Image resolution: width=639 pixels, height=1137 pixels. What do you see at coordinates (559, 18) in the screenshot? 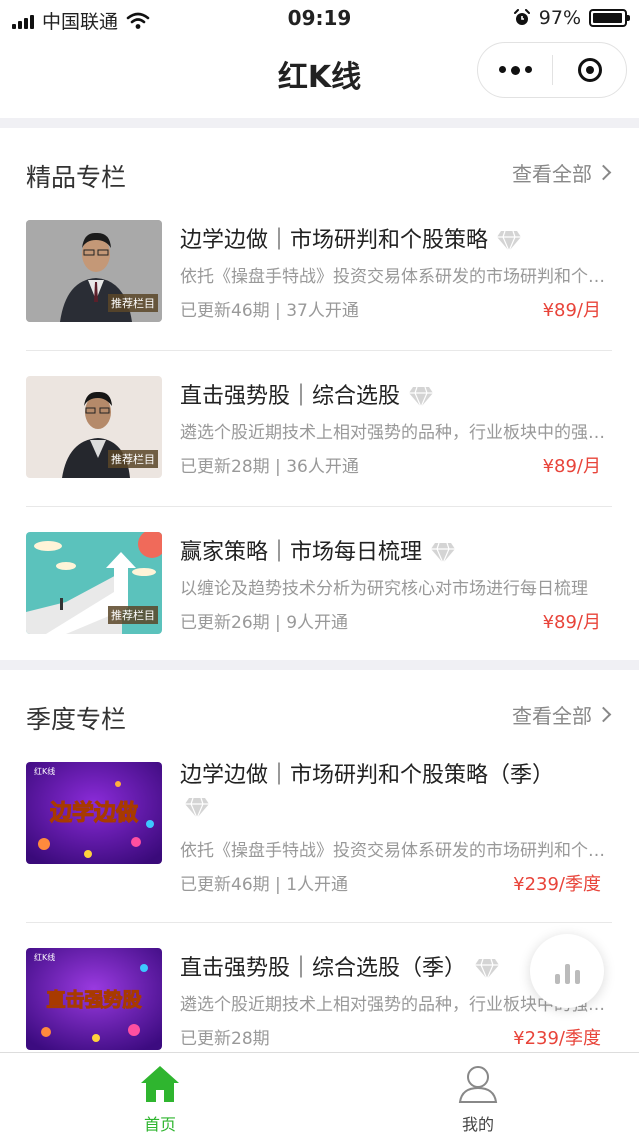
I see `battery-percent: 97%` at bounding box center [559, 18].